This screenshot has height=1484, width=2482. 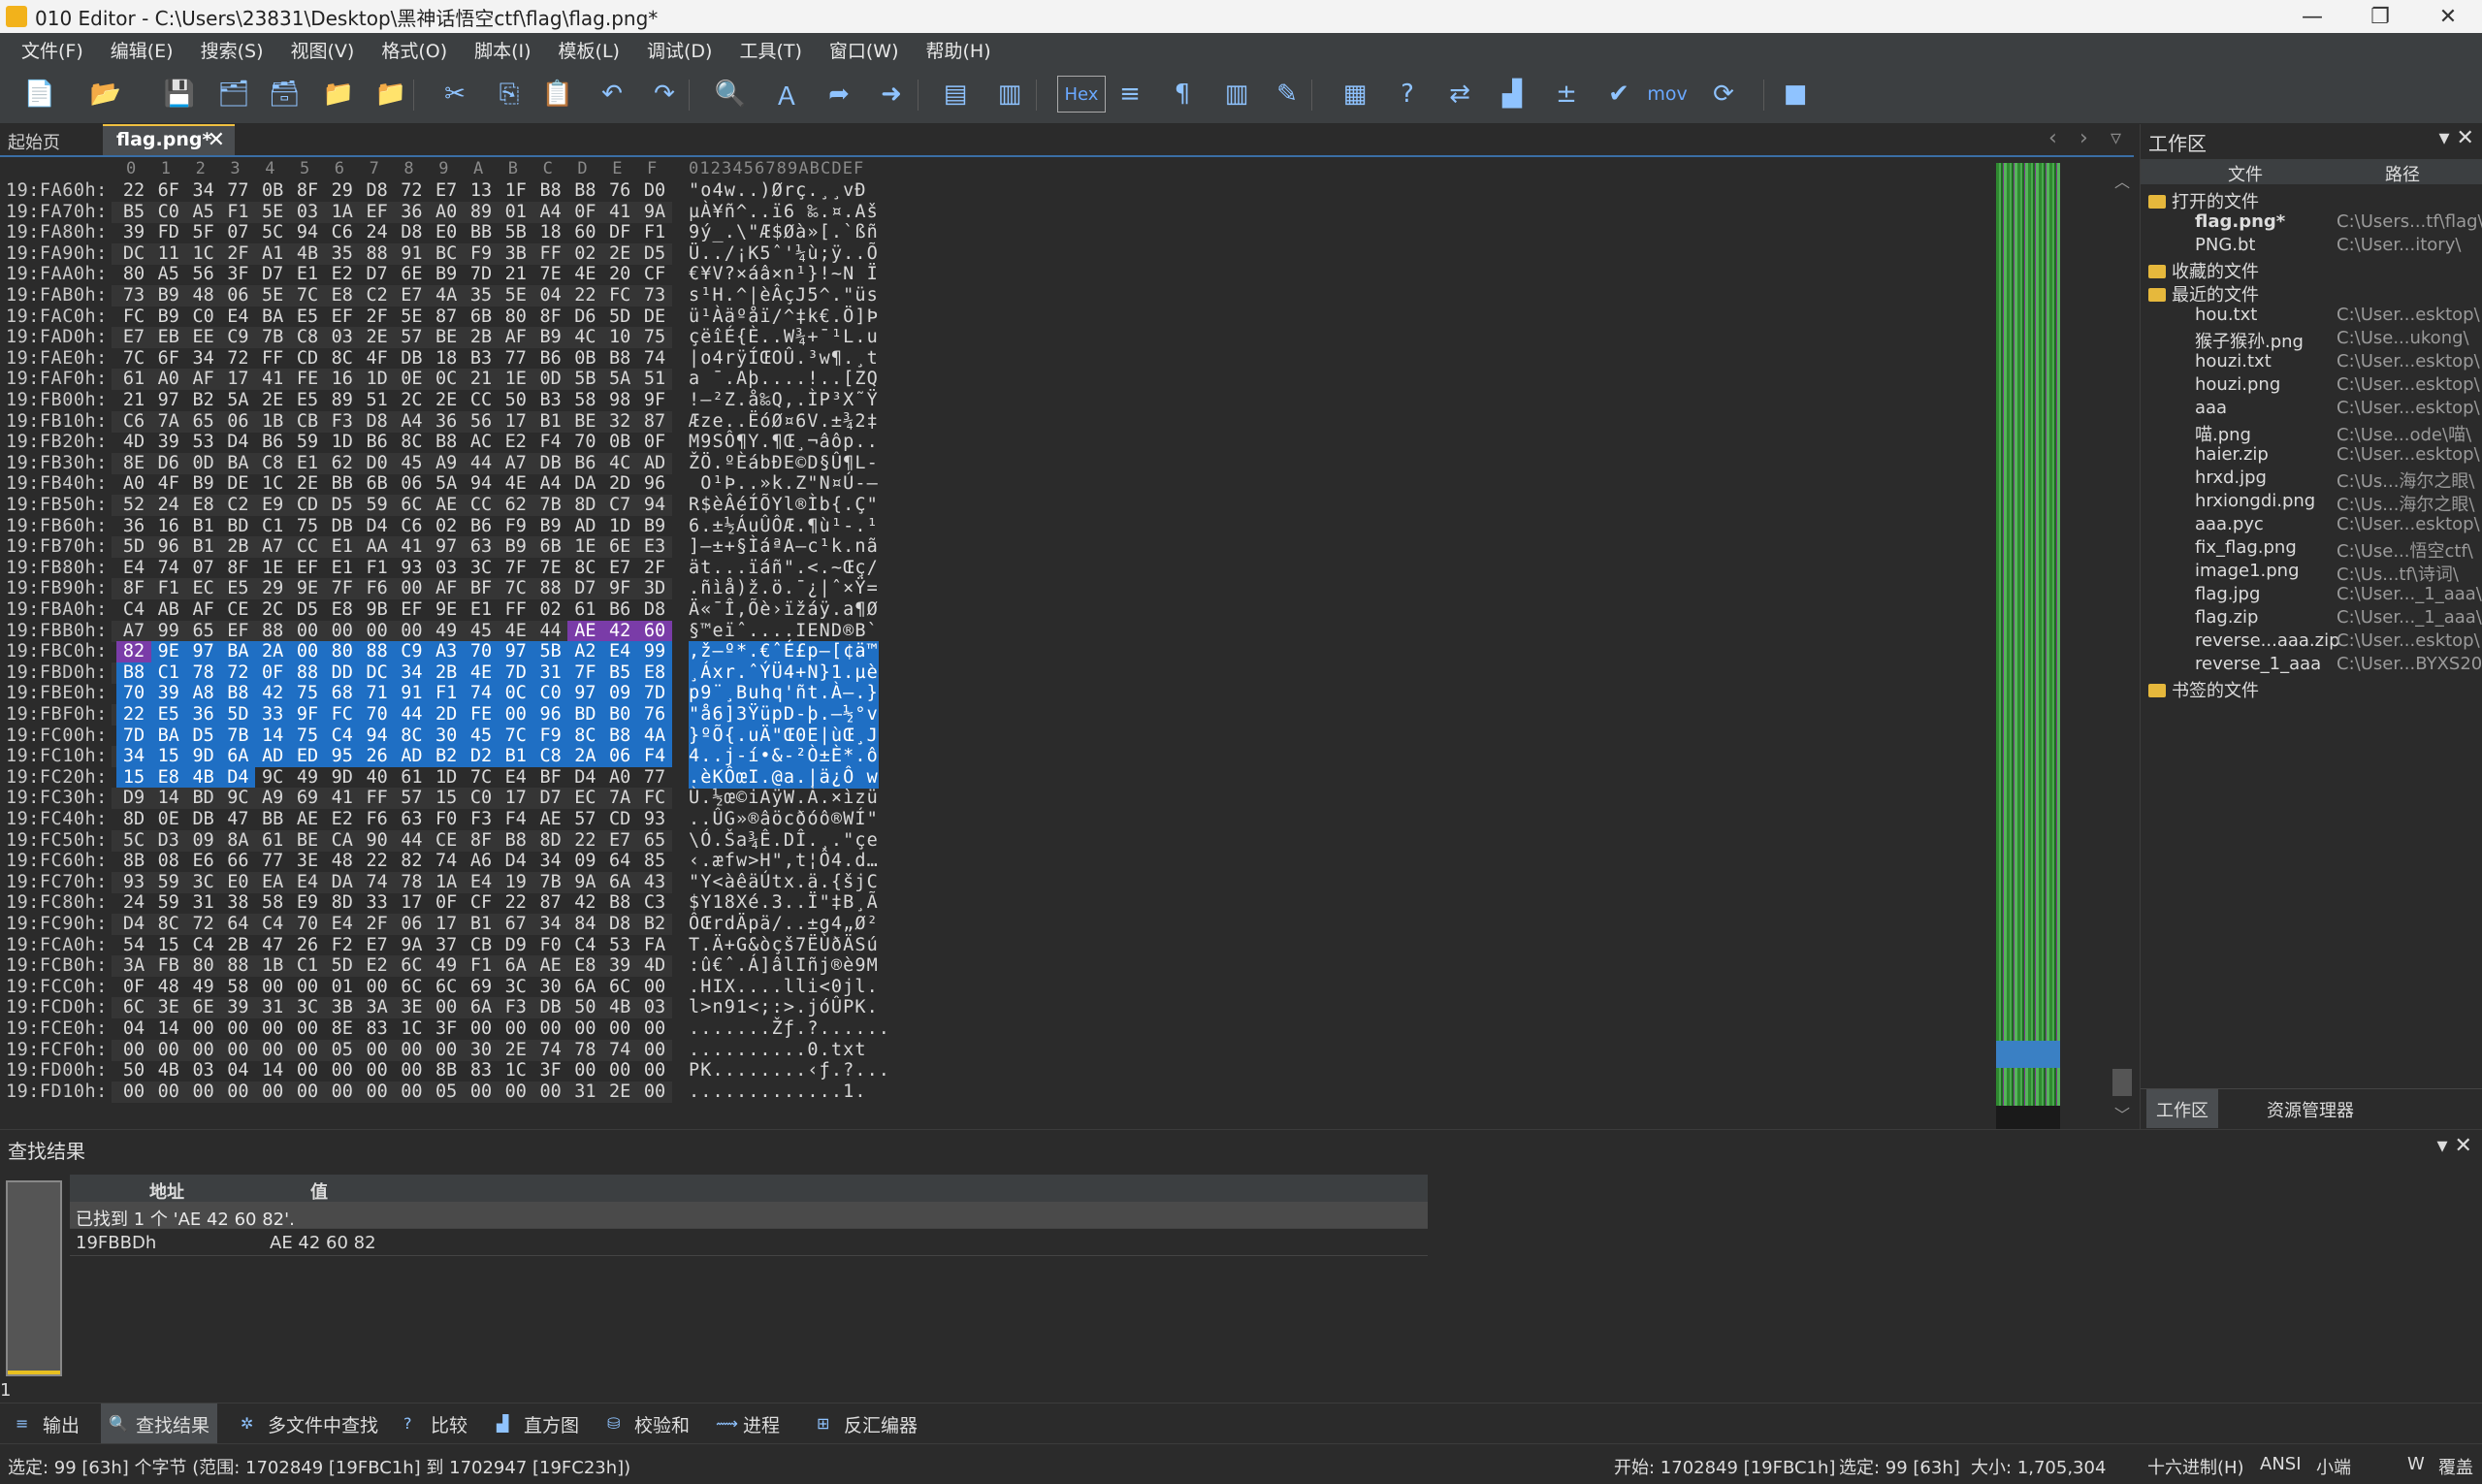 I want to click on close-window-button: ✕, so click(x=2448, y=16).